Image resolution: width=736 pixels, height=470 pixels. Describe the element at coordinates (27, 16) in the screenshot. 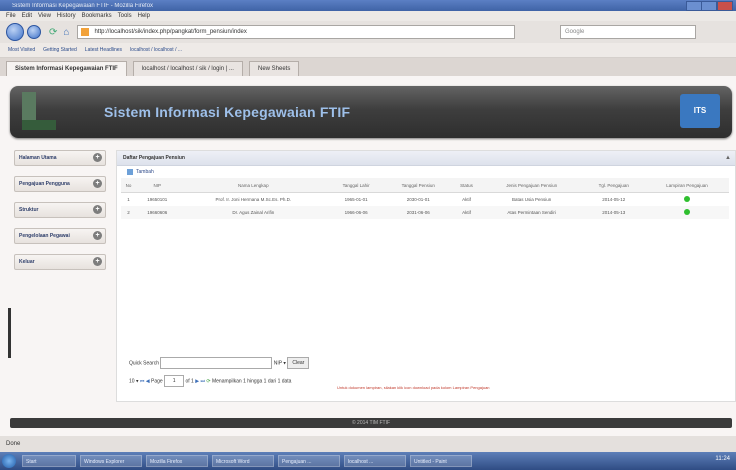

I see `menu-edit: Edit` at that location.